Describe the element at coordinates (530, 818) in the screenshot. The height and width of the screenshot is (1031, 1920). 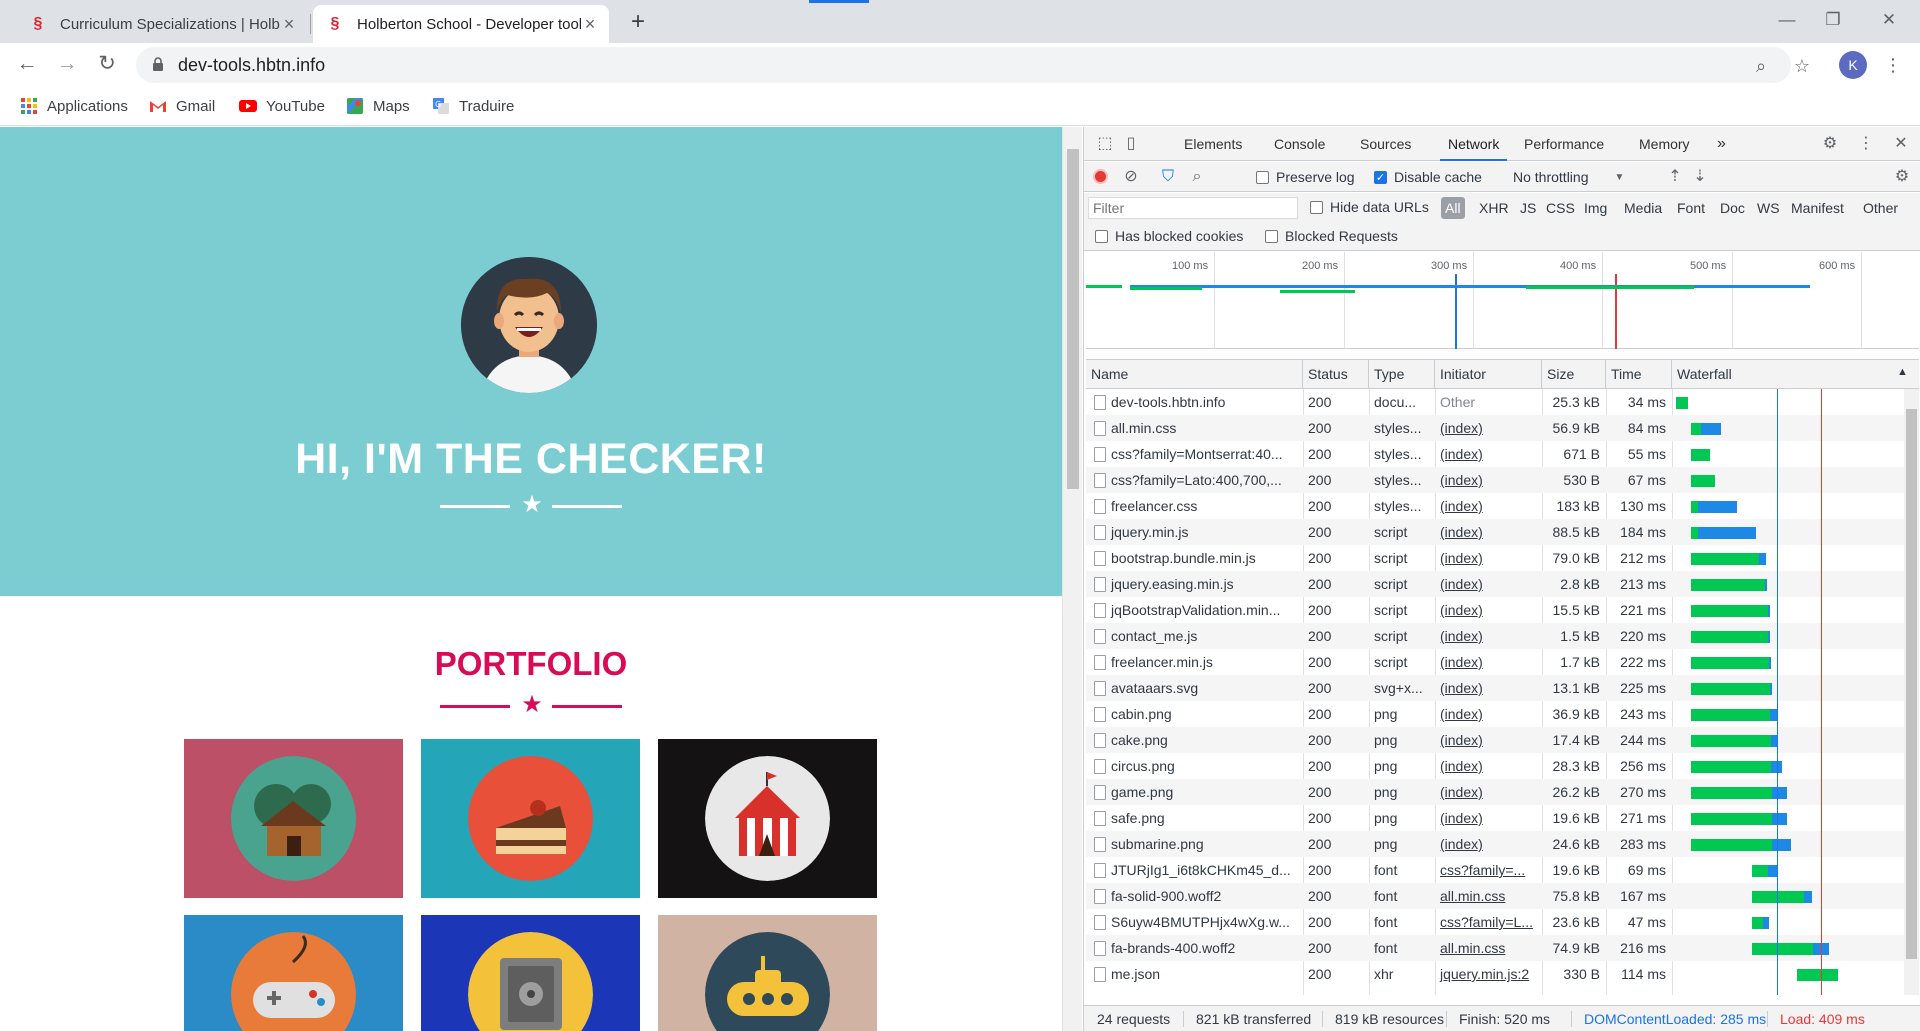
I see `portfolio-item-cake` at that location.